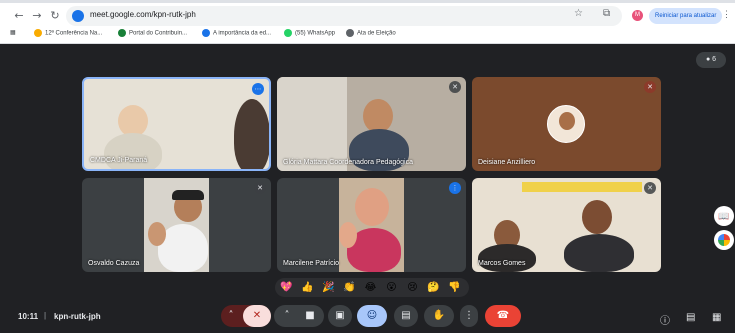  What do you see at coordinates (724, 216) in the screenshot?
I see `side-panel-book-icon: 📖` at bounding box center [724, 216].